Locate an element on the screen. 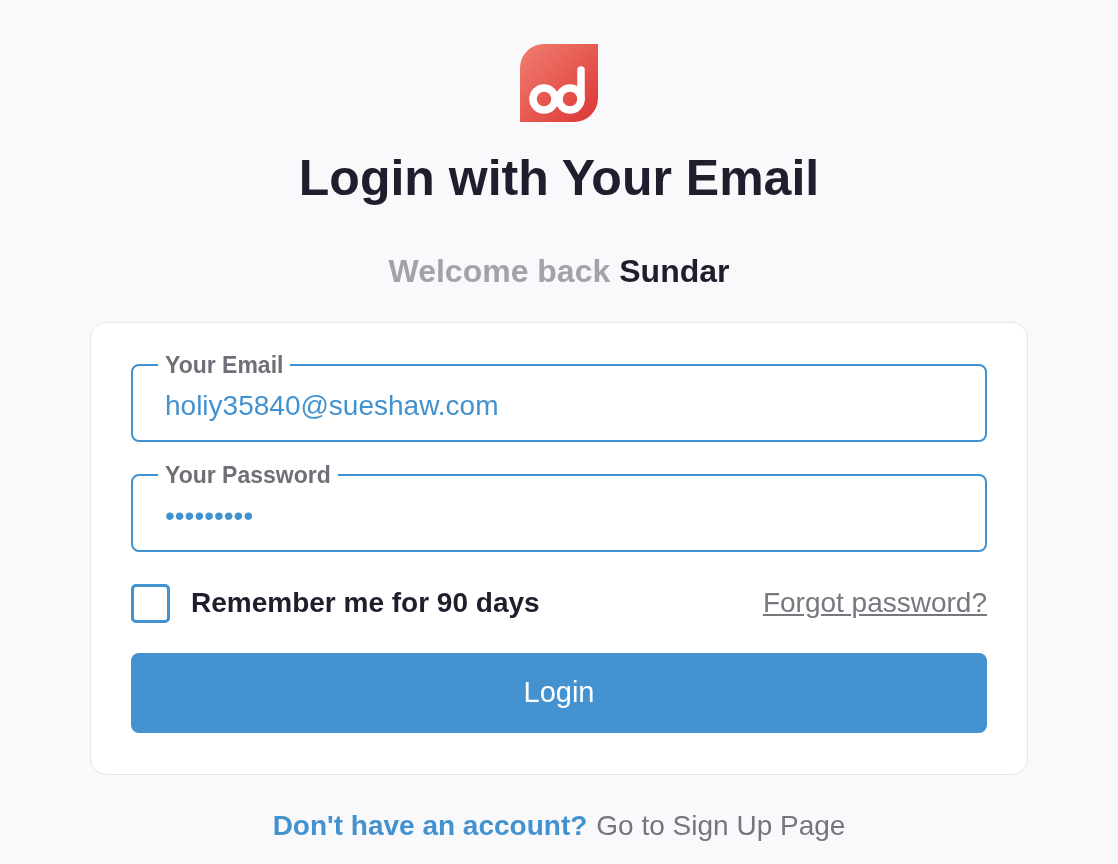 This screenshot has height=864, width=1118. greeting-text: Welcome back is located at coordinates (499, 271).